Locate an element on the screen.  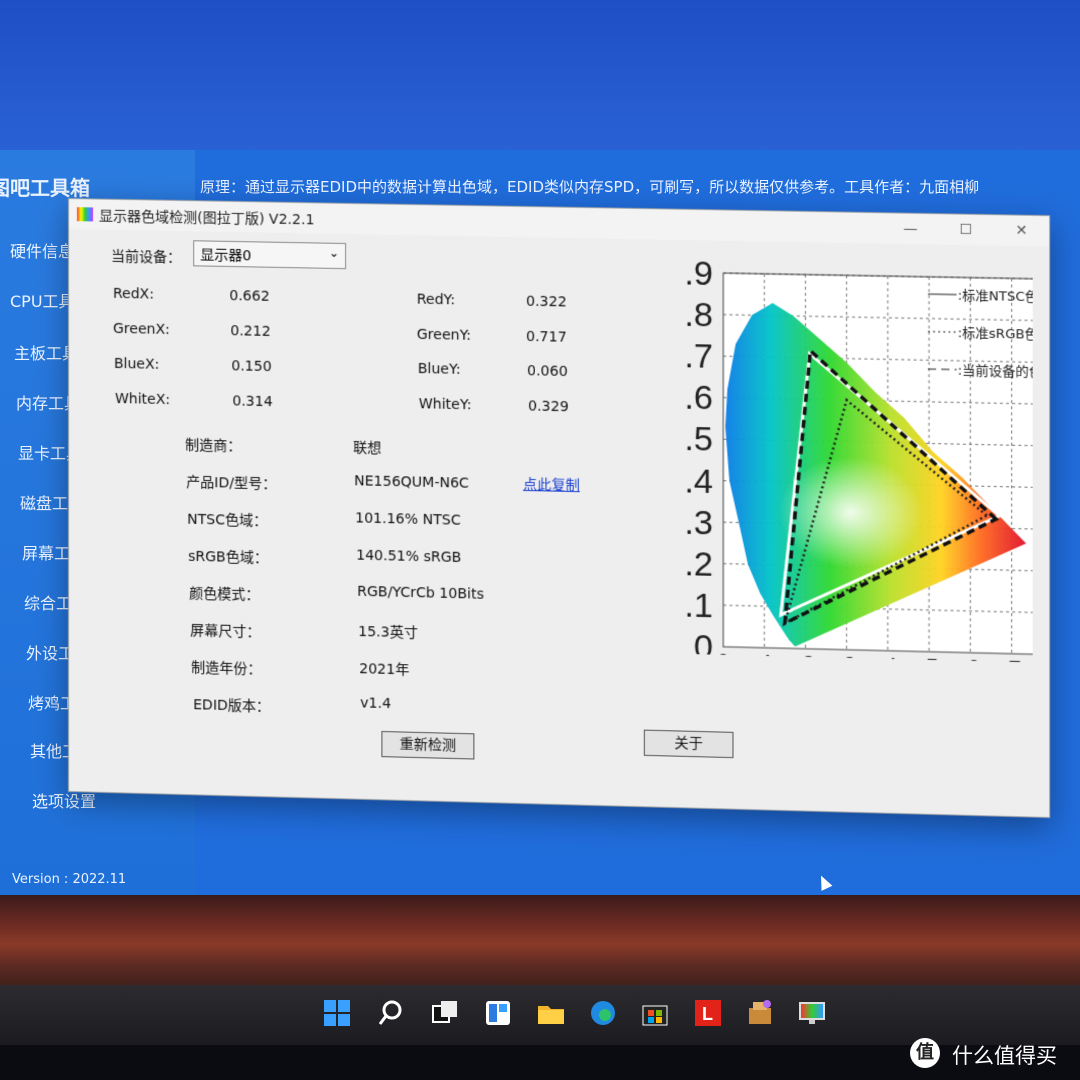
about-button: 关于 is located at coordinates (688, 744).